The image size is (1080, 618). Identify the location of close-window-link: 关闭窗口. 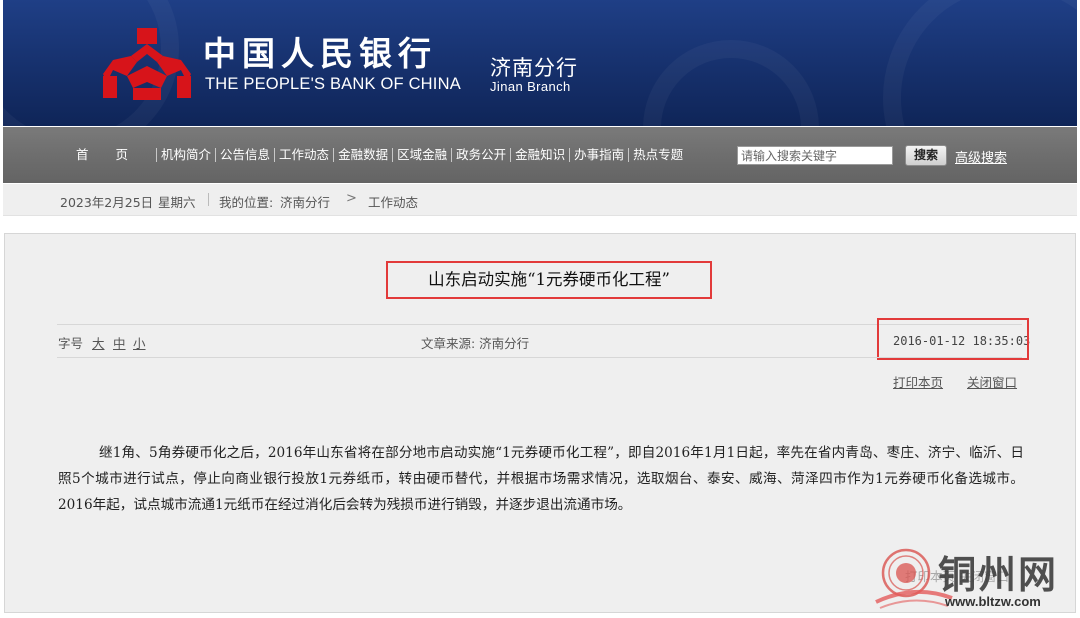
(992, 381).